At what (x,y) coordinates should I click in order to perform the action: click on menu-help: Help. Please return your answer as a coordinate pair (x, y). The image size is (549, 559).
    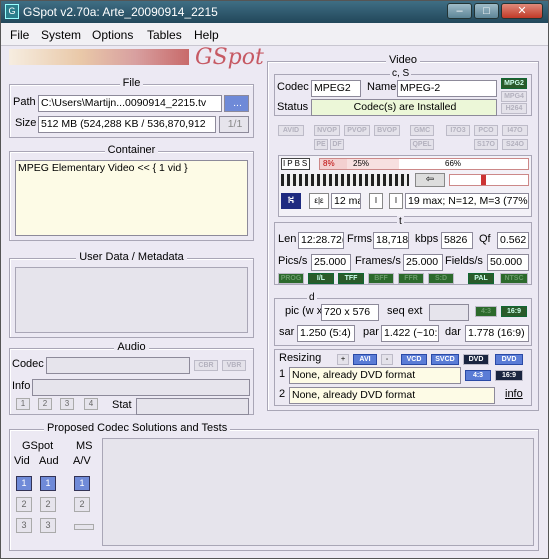
    Looking at the image, I should click on (206, 35).